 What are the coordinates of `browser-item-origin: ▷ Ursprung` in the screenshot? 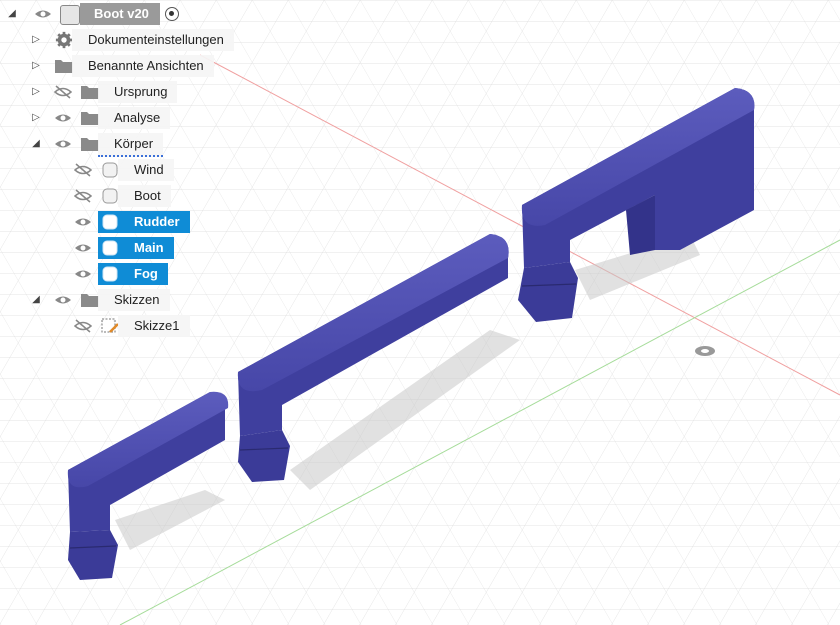 It's located at (100, 92).